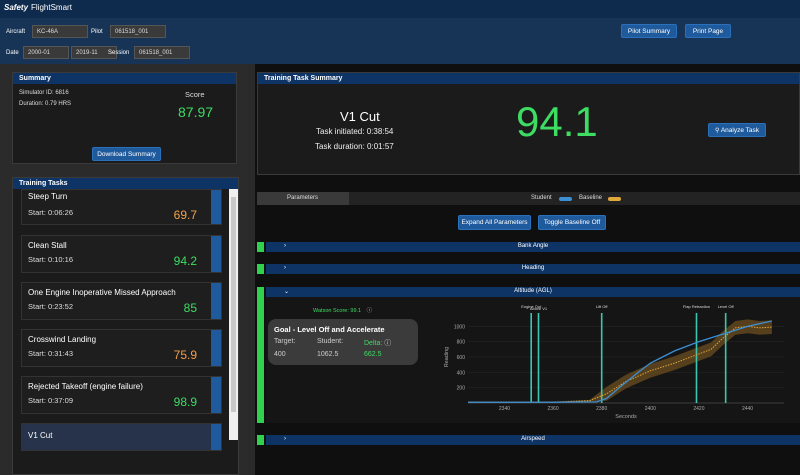 This screenshot has width=800, height=475. Describe the element at coordinates (121, 437) in the screenshot. I see `task-item-v1-cut: V1 Cut` at that location.